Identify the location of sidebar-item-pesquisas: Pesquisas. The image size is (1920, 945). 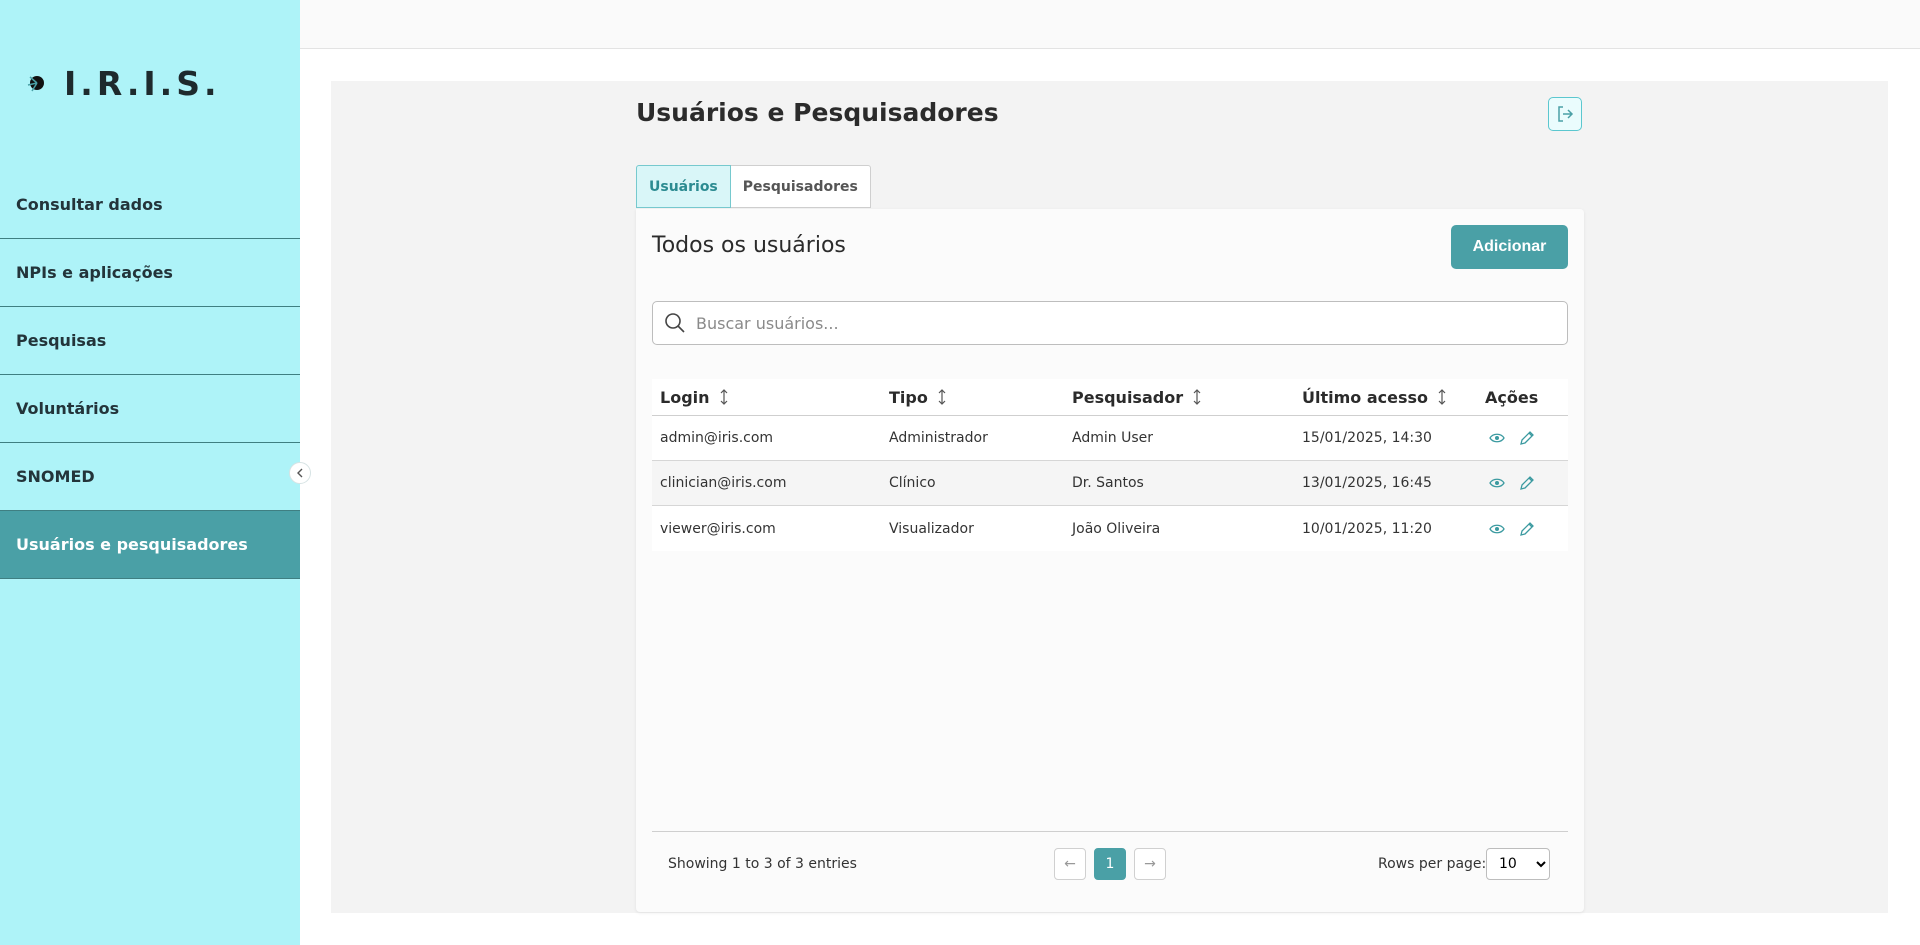
(150, 341).